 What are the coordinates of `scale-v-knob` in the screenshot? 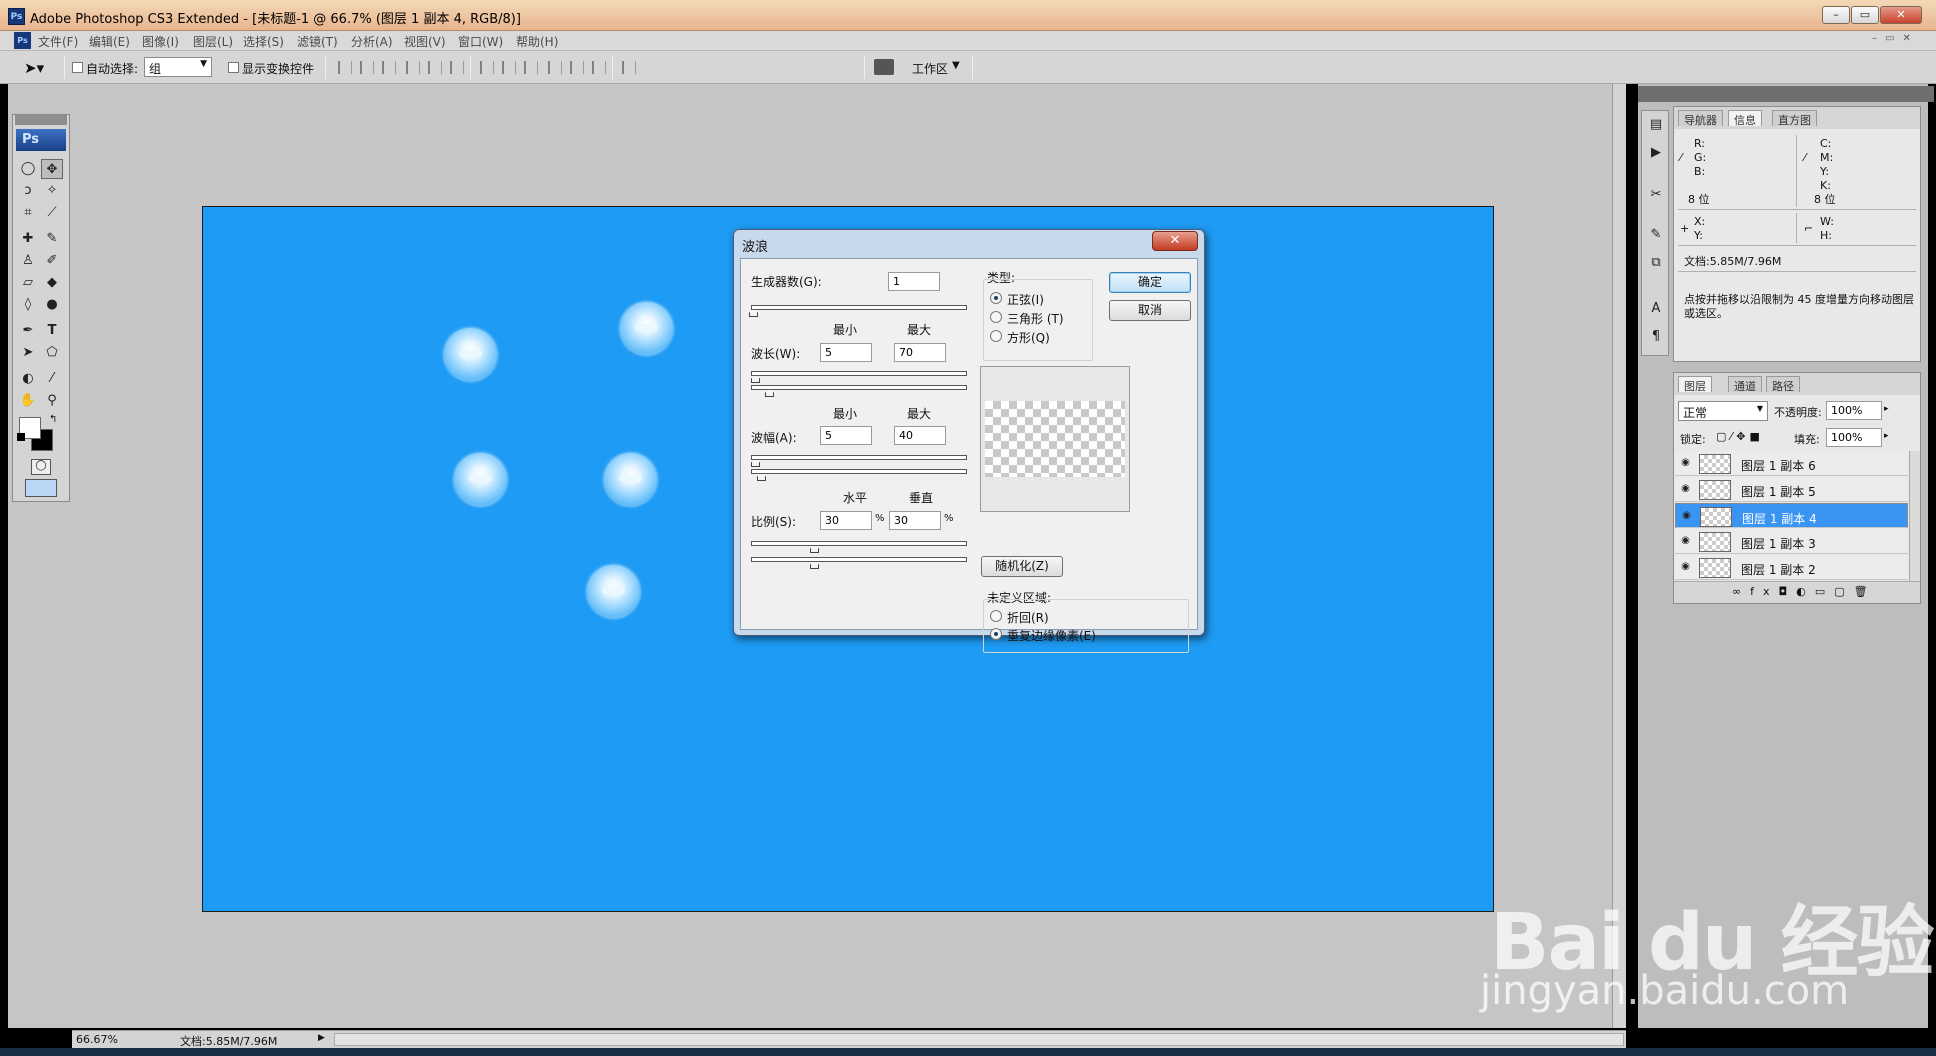 It's located at (814, 565).